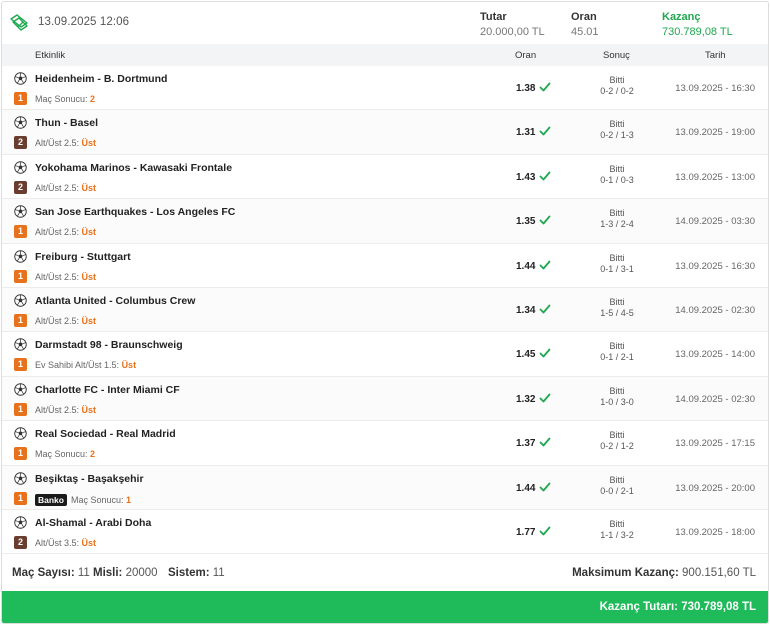 This screenshot has height=625, width=770. Describe the element at coordinates (526, 133) in the screenshot. I see `odd-value: 1.31` at that location.